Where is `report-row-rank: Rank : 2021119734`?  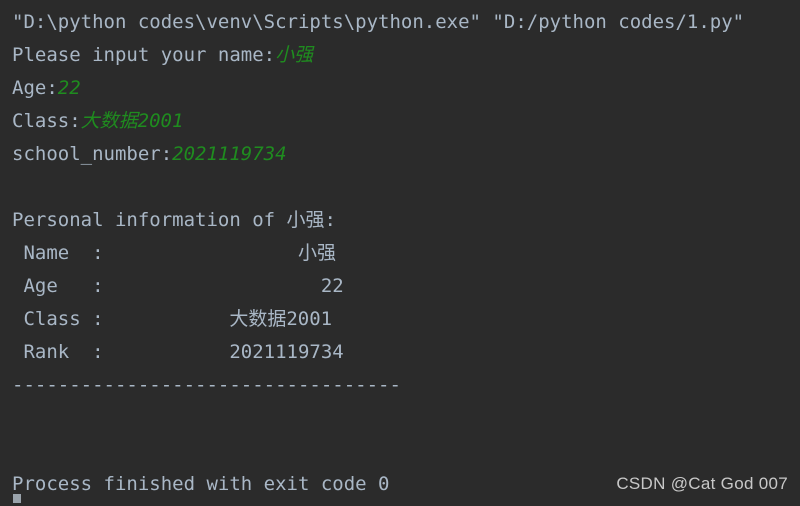 report-row-rank: Rank : 2021119734 is located at coordinates (178, 352).